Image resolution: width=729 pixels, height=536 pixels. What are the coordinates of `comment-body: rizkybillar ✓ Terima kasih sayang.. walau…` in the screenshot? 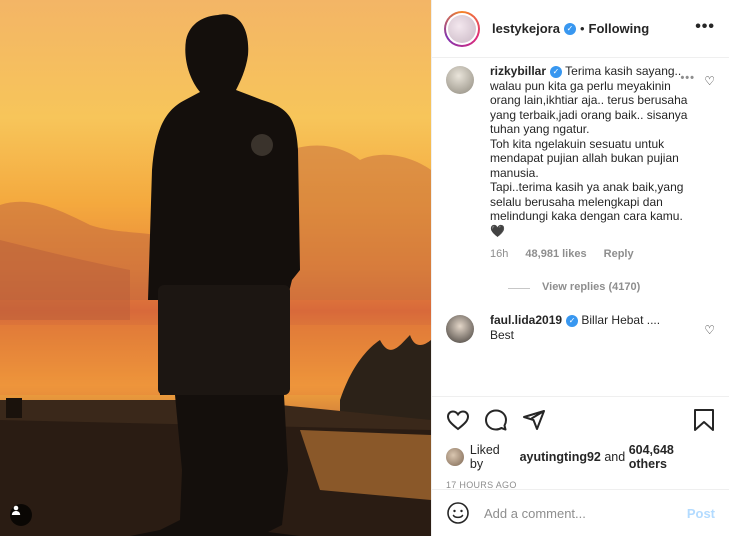 It's located at (590, 151).